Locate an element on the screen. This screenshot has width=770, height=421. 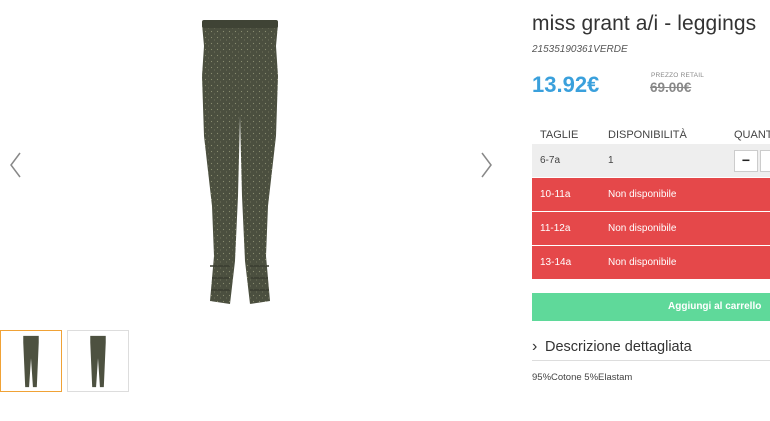
add-to-cart-label: Aggiungi al carrello is located at coordinates (715, 306).